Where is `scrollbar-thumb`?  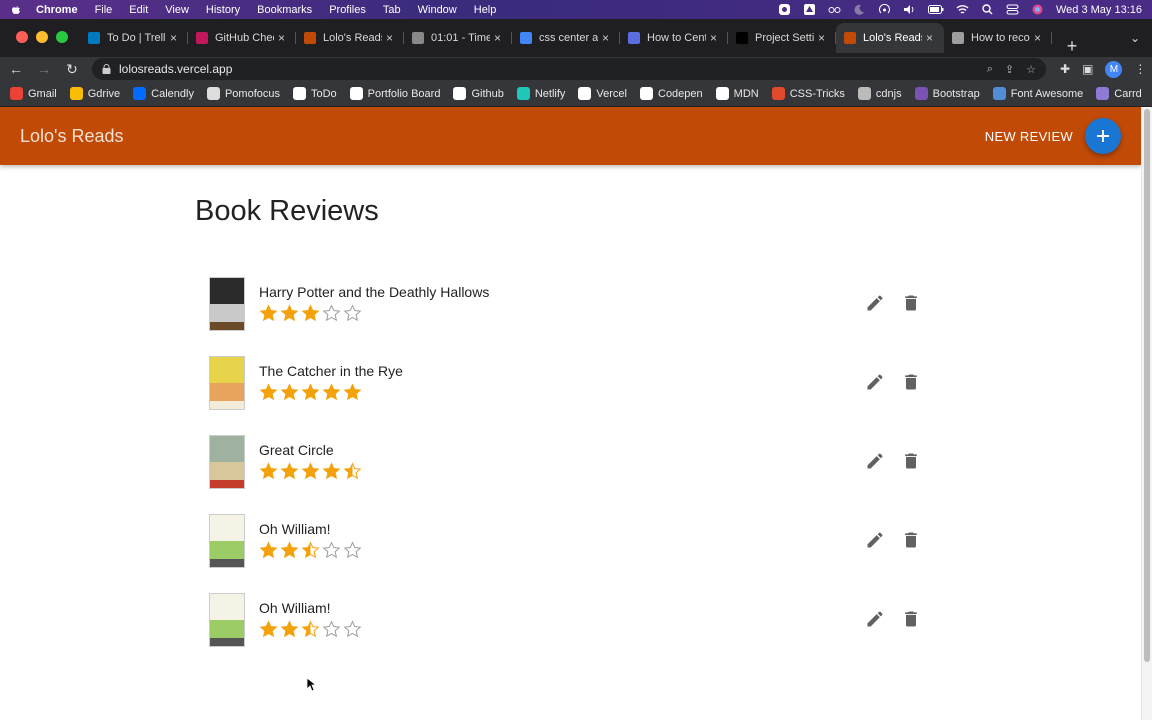
scrollbar-thumb is located at coordinates (1147, 385).